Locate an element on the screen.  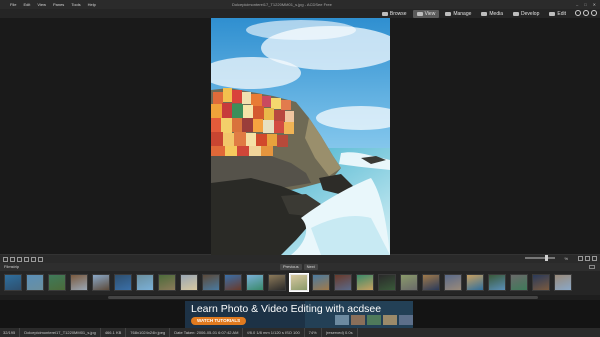
viewer-toolbar: % is located at coordinates (300, 259).